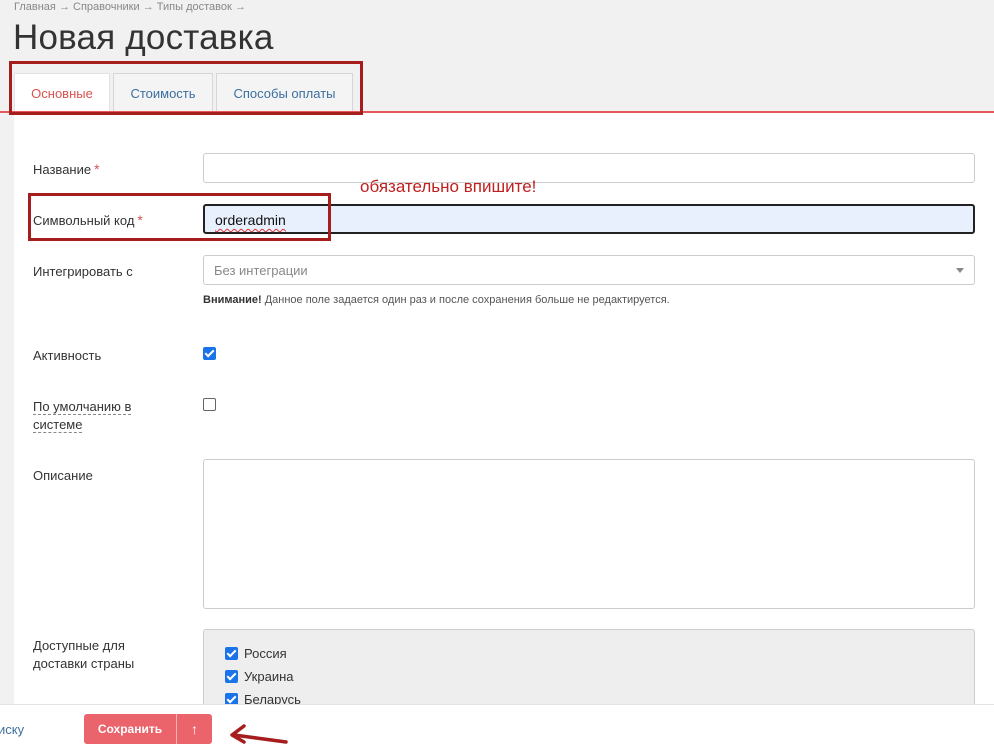 This screenshot has height=748, width=994. I want to click on countries-label-line2: доставки страны, so click(84, 663).